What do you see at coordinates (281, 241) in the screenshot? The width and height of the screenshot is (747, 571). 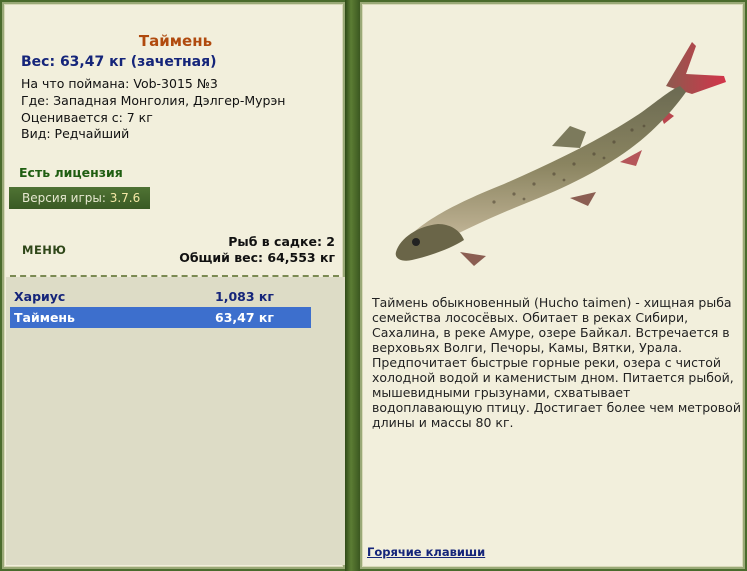 I see `fish-count: Рыб в садке: 2` at bounding box center [281, 241].